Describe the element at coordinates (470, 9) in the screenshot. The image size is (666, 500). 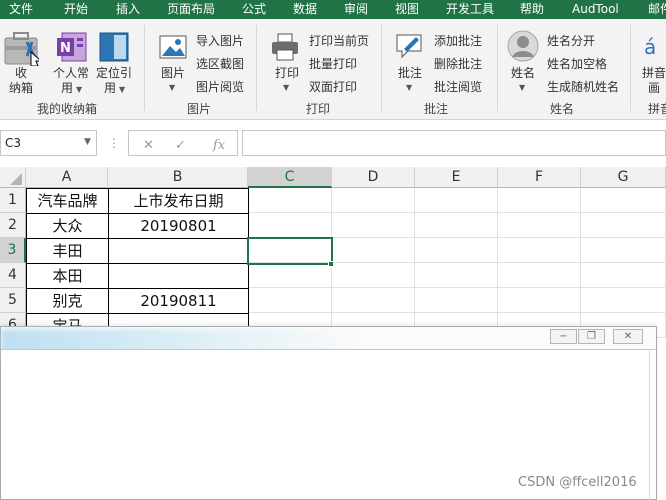
I see `menu-developer: 开发工具` at that location.